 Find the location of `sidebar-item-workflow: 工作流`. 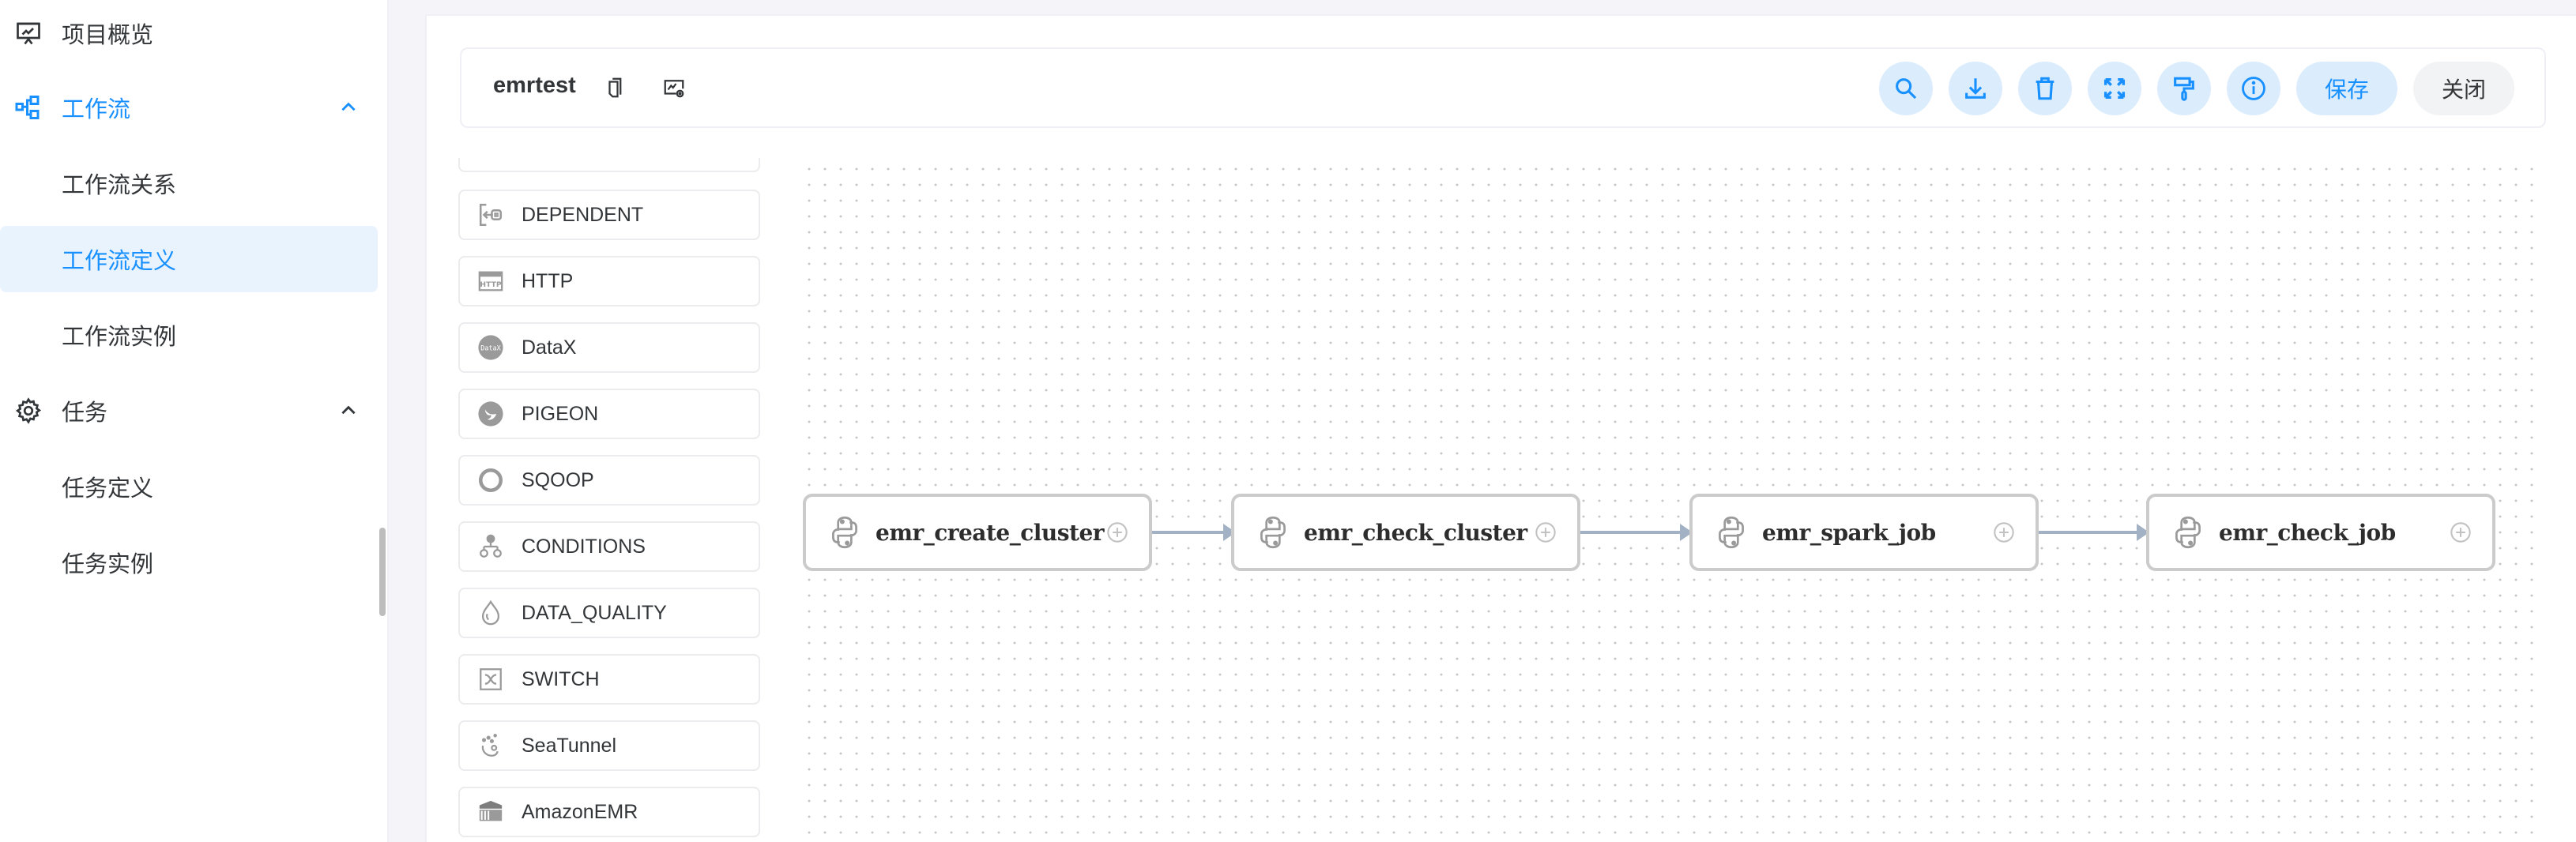

sidebar-item-workflow: 工作流 is located at coordinates (189, 107).